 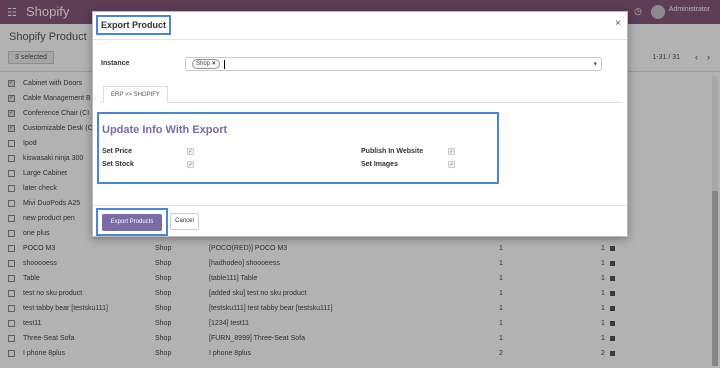 What do you see at coordinates (115, 63) in the screenshot?
I see `instance-label: Instance` at bounding box center [115, 63].